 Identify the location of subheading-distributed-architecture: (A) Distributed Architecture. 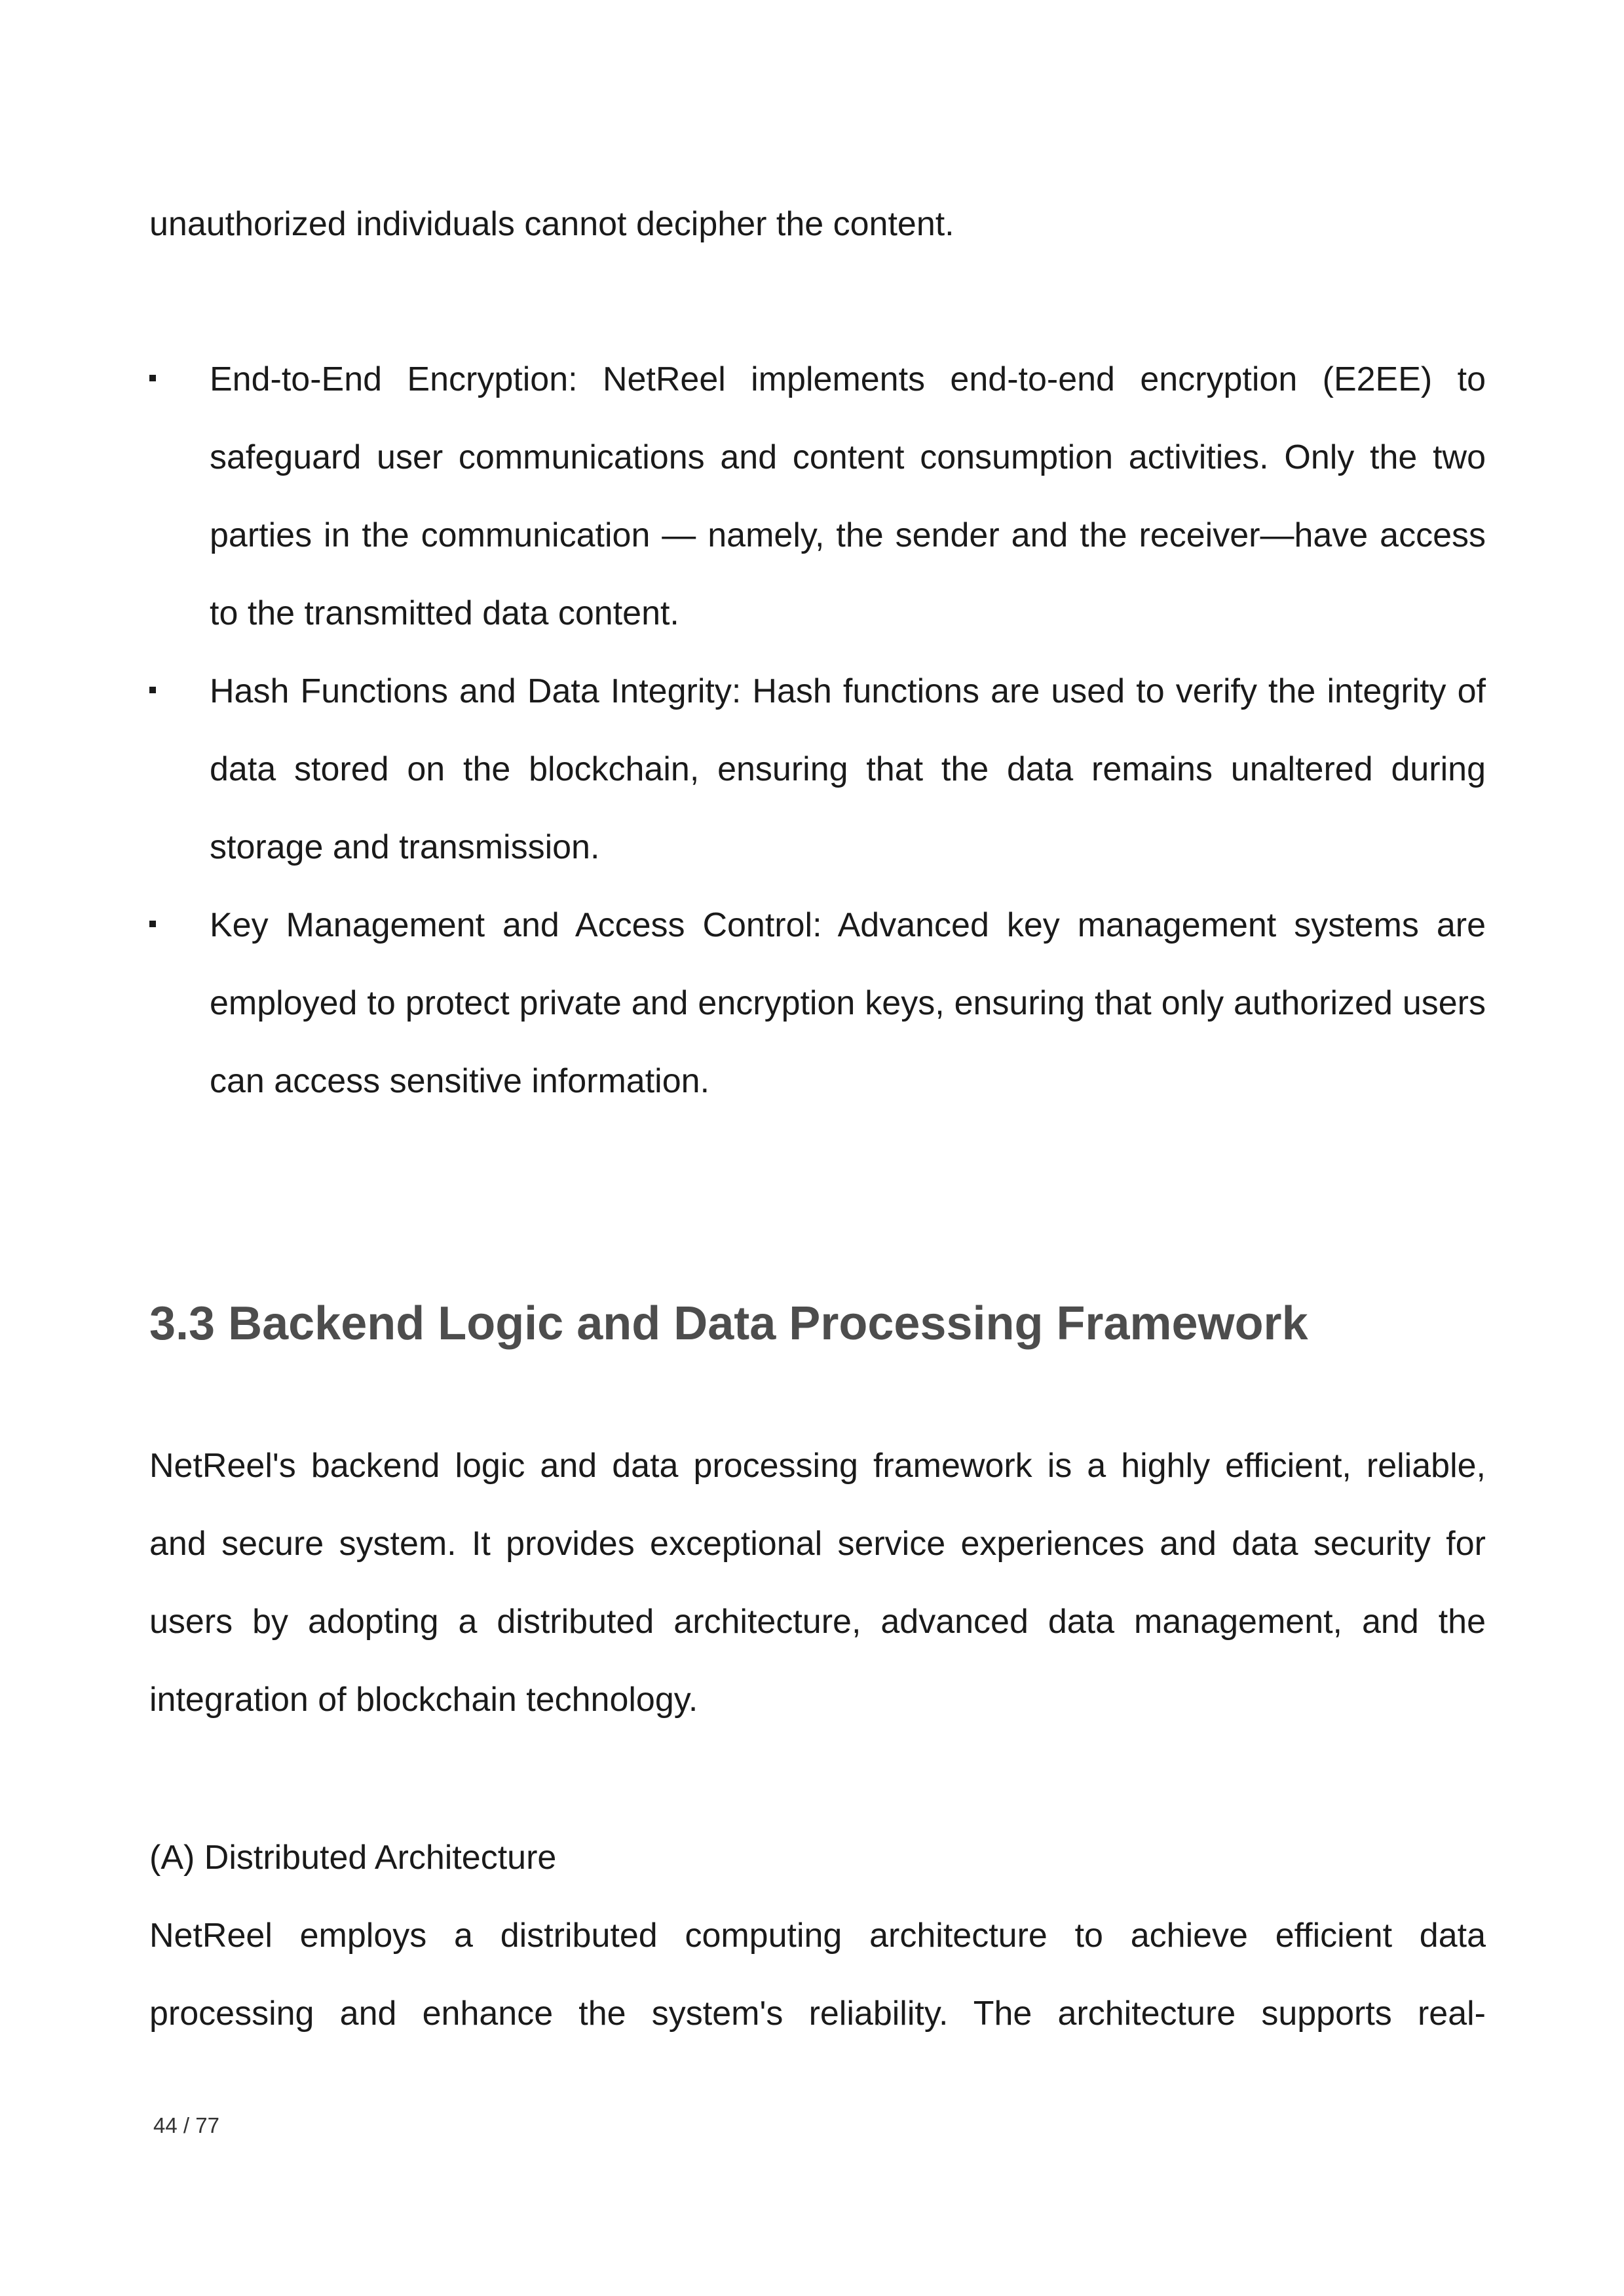
(353, 1858).